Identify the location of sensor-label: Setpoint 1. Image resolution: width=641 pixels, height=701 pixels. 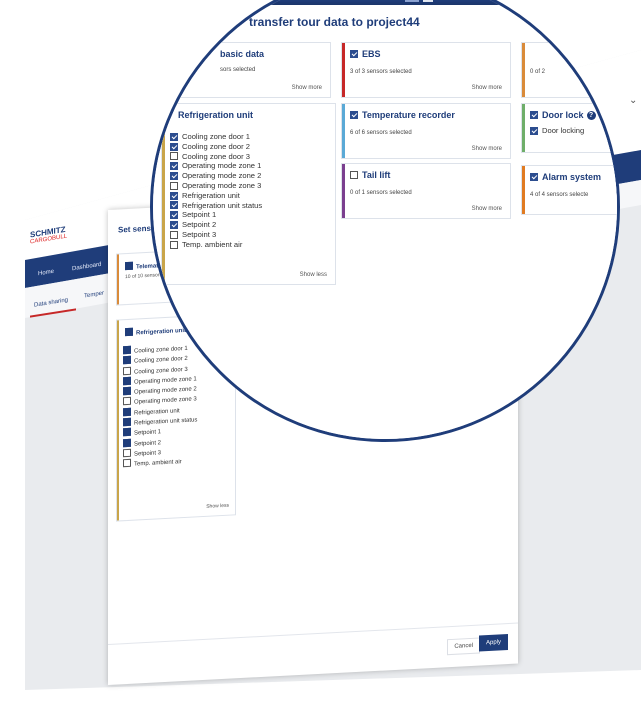
(199, 215).